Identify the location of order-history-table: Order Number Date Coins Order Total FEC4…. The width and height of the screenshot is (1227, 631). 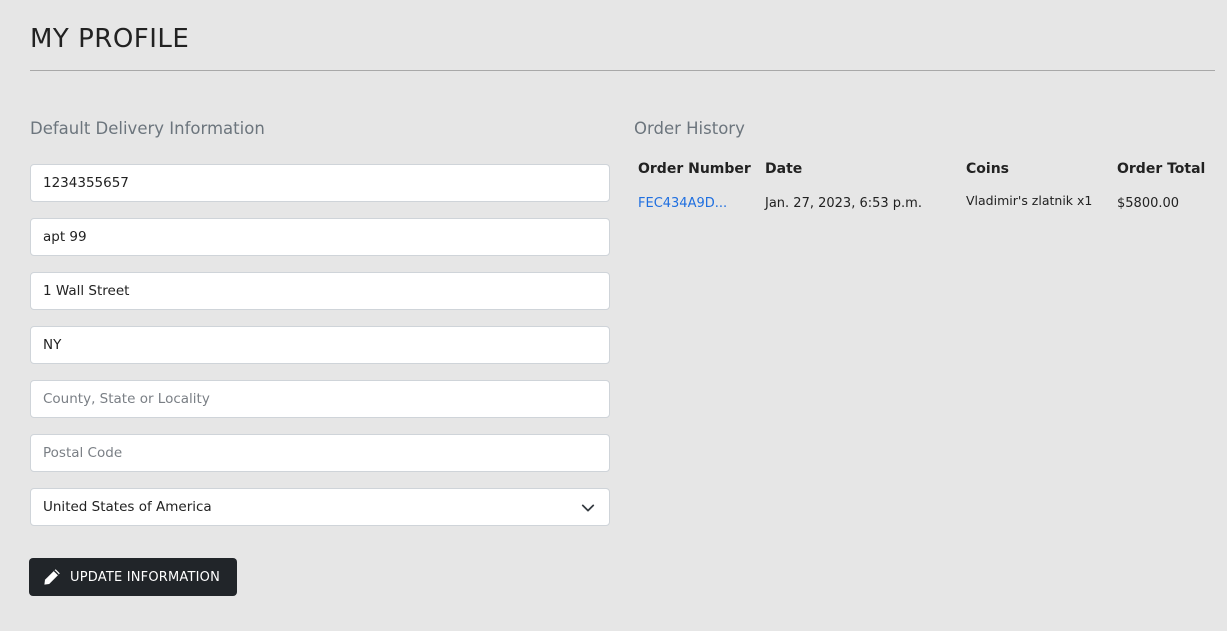
(924, 184).